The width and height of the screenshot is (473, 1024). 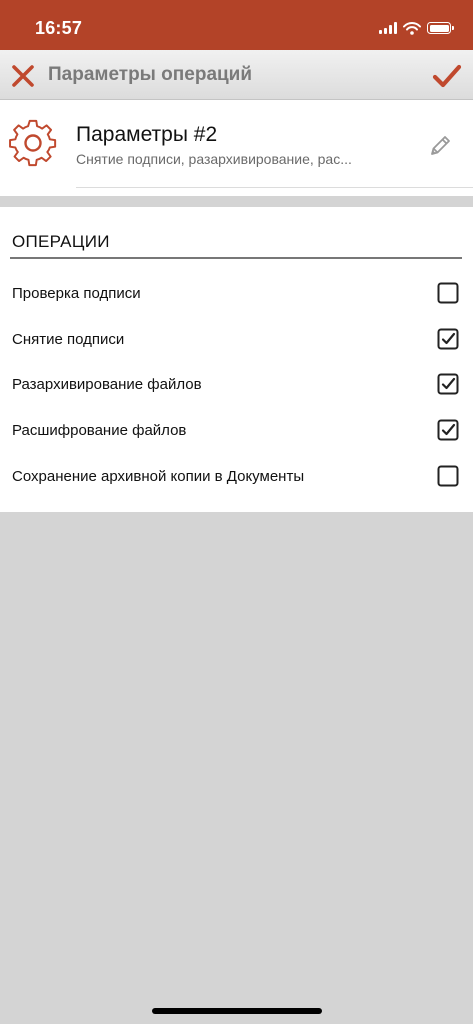 I want to click on home-indicator, so click(x=237, y=1011).